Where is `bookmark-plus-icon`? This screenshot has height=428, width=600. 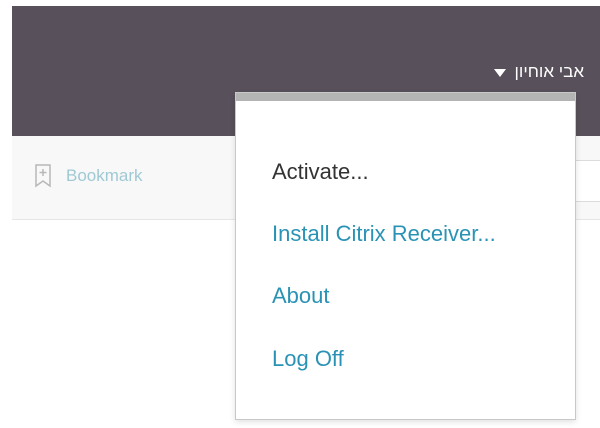
bookmark-plus-icon is located at coordinates (43, 176).